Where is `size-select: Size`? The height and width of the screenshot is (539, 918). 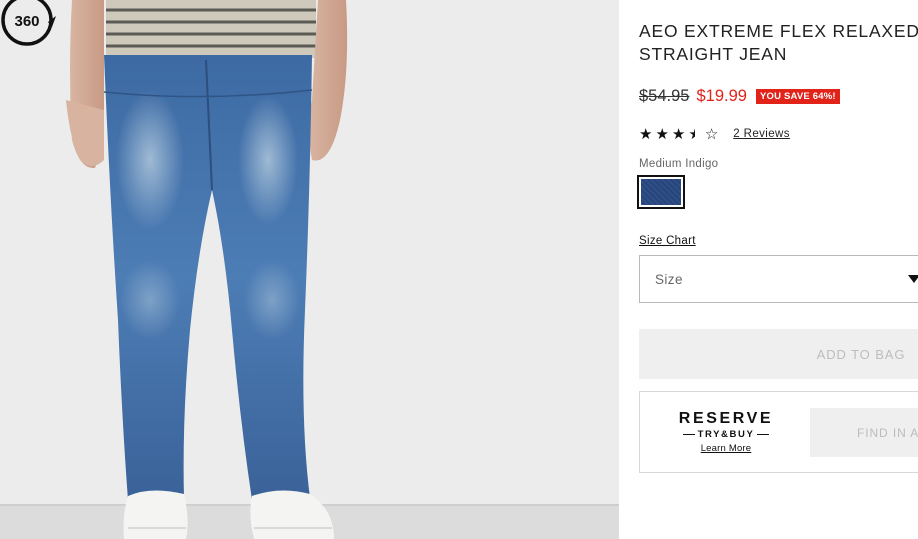
size-select: Size is located at coordinates (778, 279).